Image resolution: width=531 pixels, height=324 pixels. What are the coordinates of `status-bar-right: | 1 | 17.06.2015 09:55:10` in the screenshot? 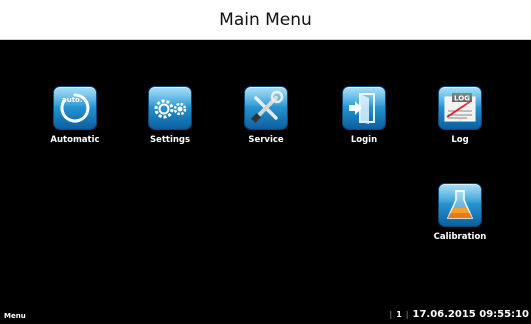 It's located at (459, 314).